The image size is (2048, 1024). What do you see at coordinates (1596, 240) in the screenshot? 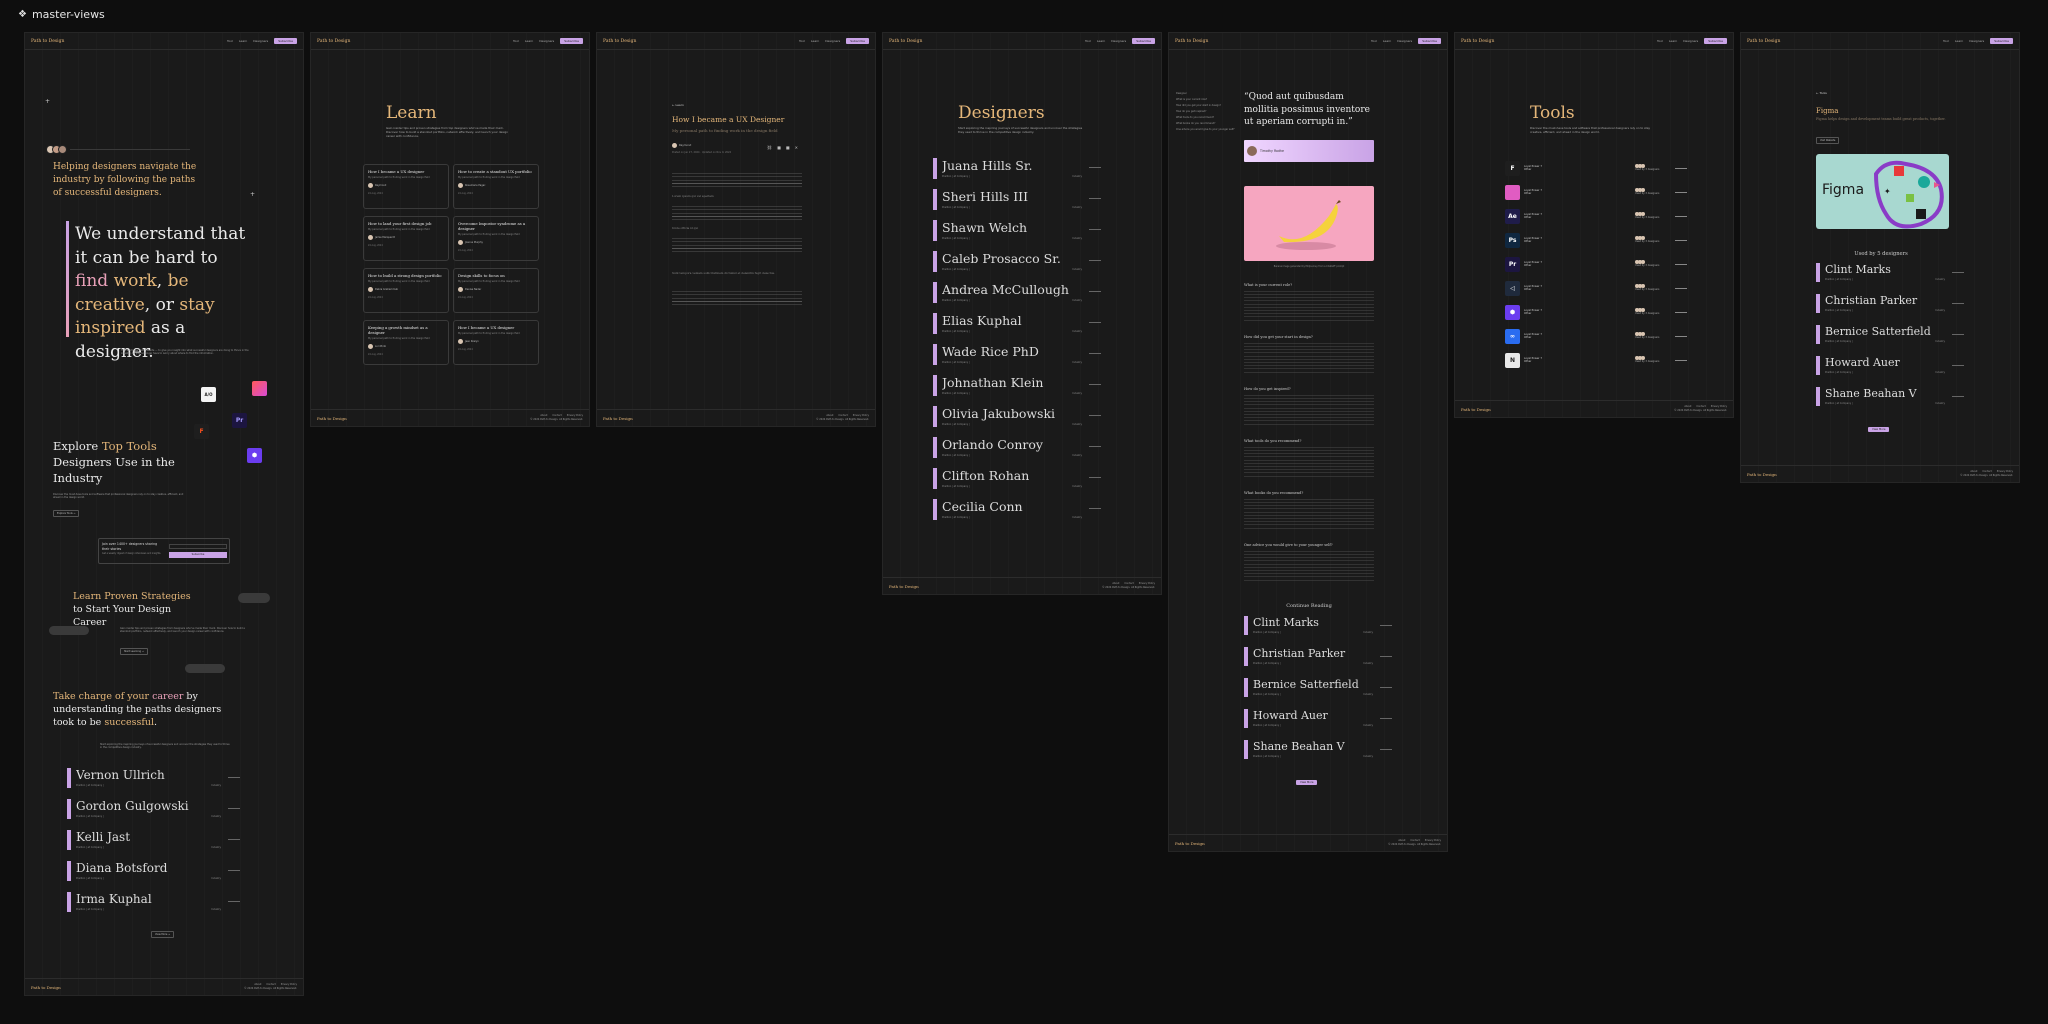
I see `tool-row: Ps Loyal Power 7 Other Used by 3 designers` at bounding box center [1596, 240].